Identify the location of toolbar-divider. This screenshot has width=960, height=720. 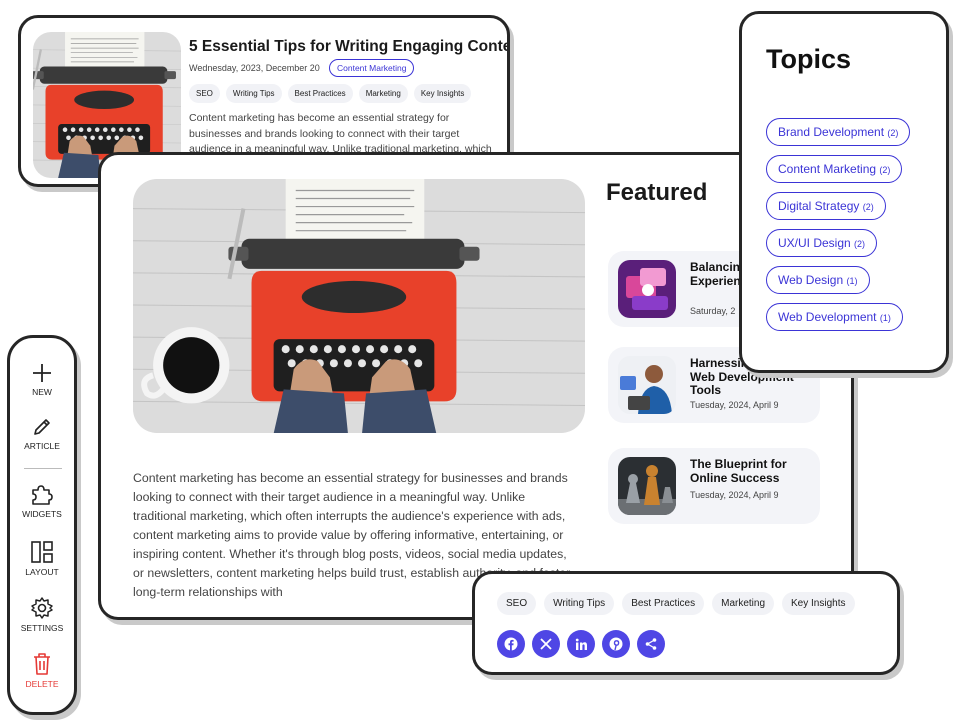
(43, 468).